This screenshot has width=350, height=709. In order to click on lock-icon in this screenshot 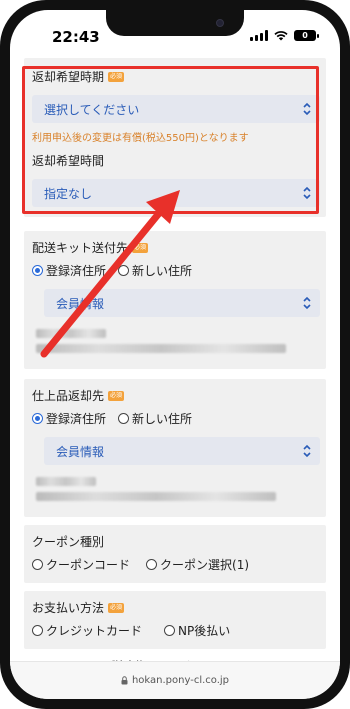, I will do `click(124, 680)`.